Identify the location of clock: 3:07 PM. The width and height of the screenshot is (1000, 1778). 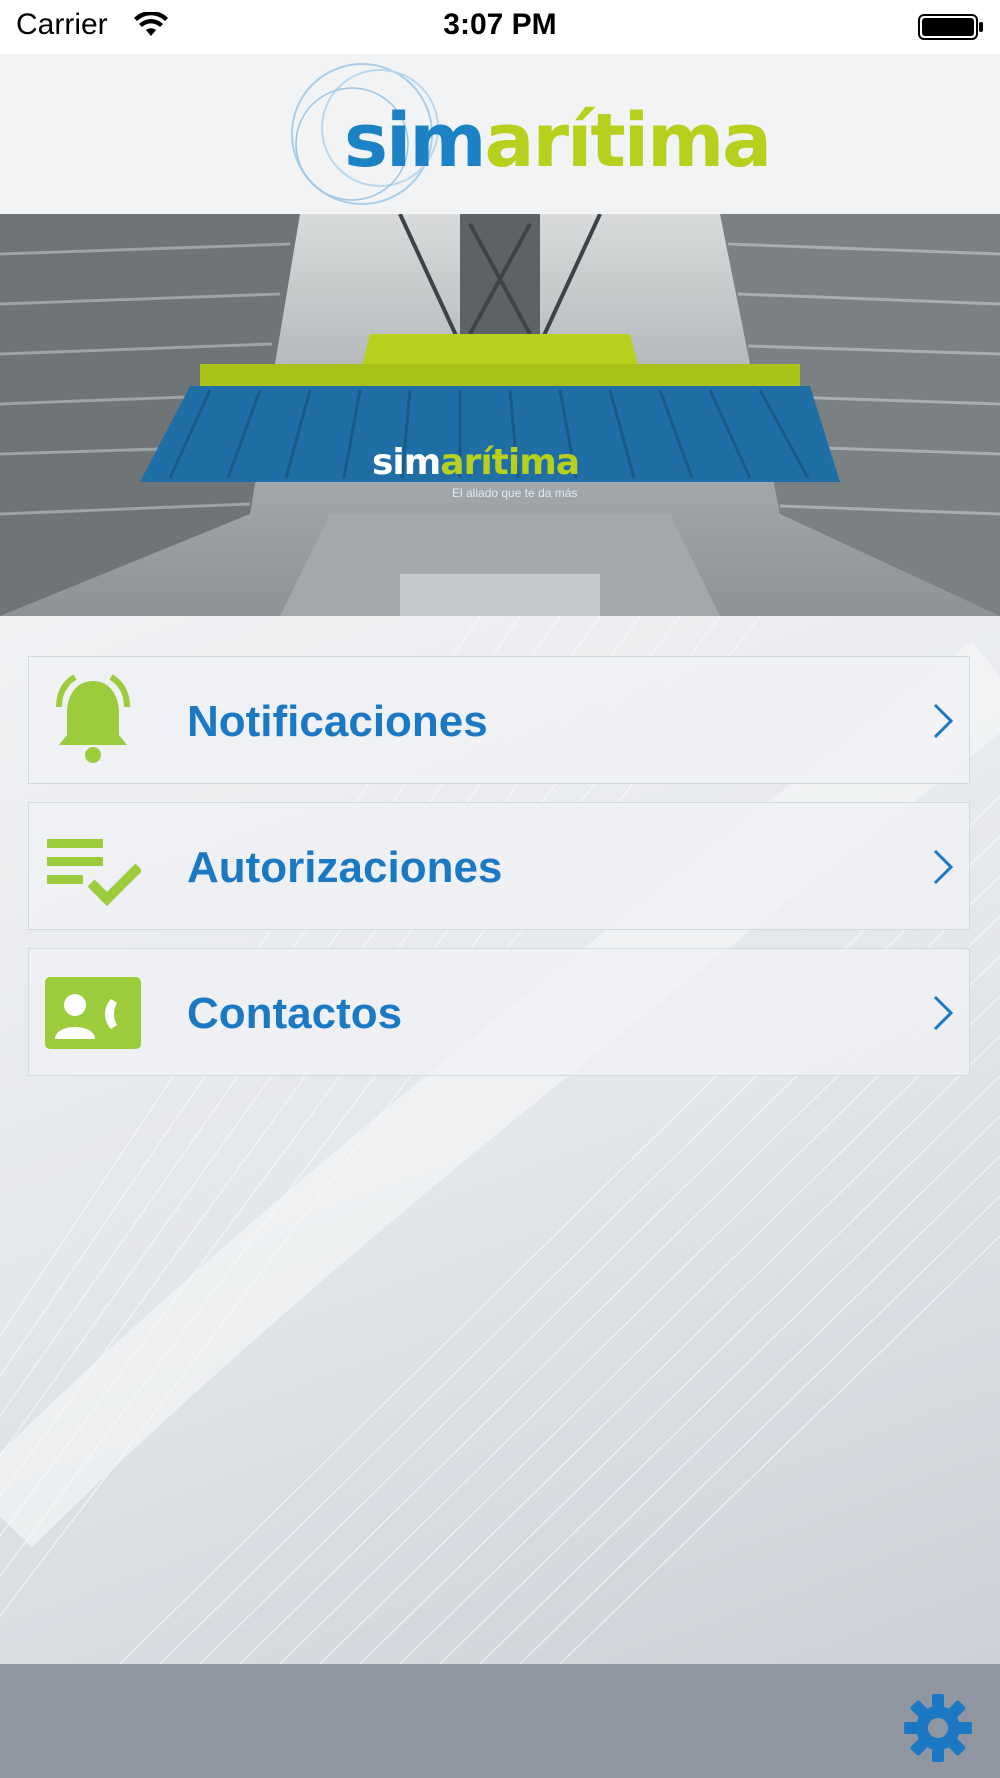
(500, 24).